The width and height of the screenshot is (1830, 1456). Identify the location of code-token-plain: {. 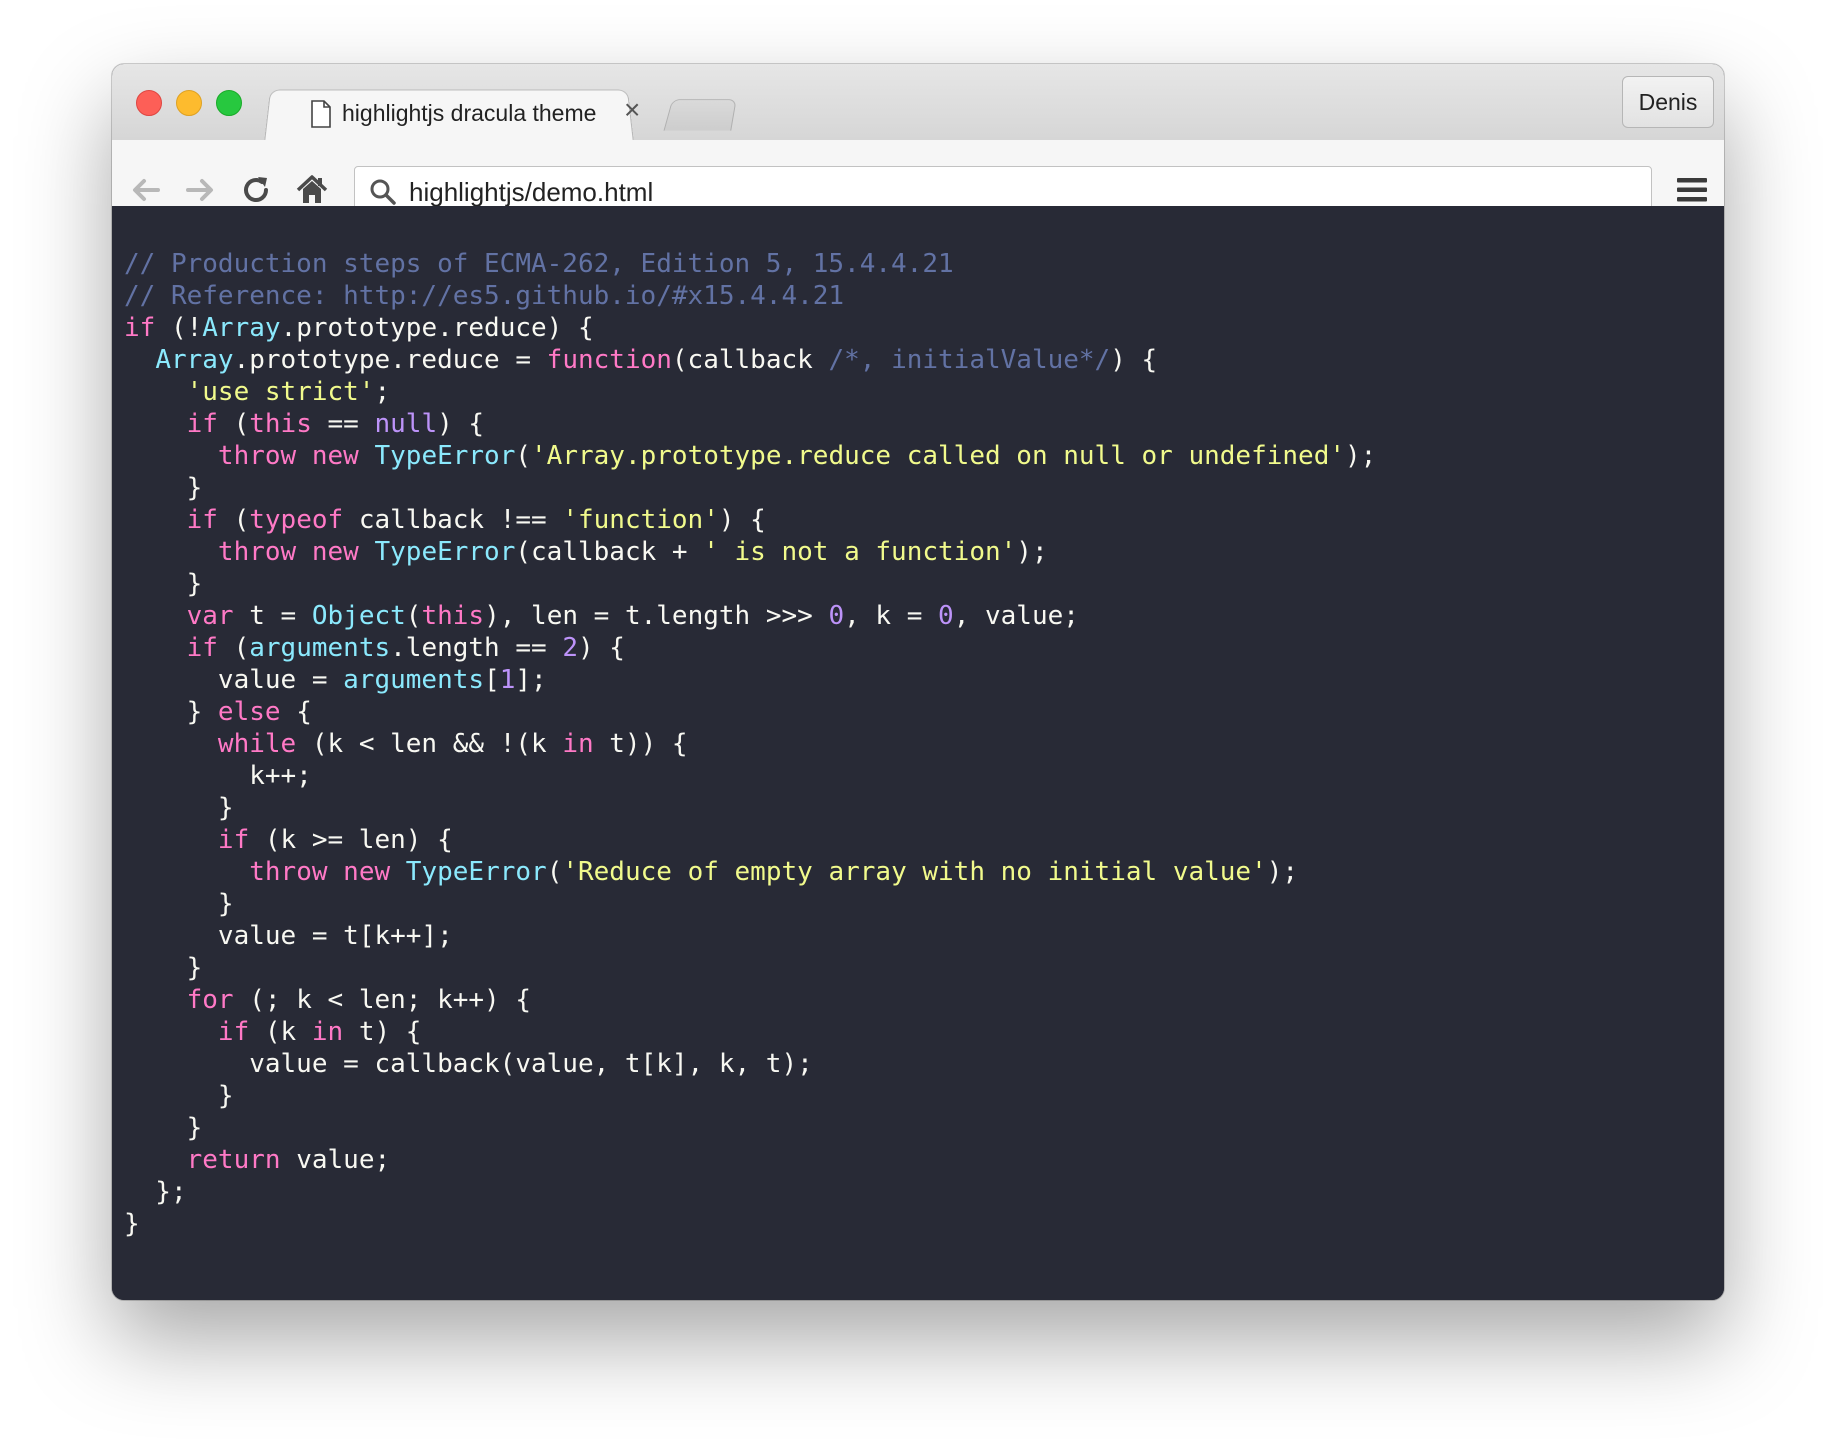
(296, 712).